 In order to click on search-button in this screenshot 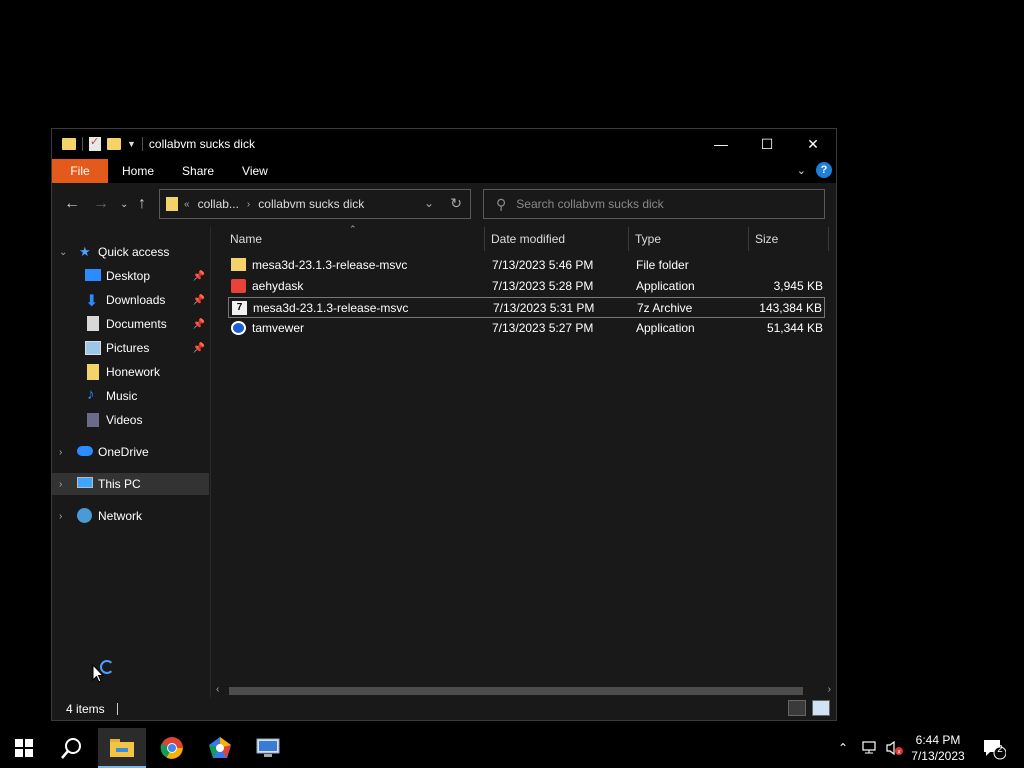, I will do `click(72, 748)`.